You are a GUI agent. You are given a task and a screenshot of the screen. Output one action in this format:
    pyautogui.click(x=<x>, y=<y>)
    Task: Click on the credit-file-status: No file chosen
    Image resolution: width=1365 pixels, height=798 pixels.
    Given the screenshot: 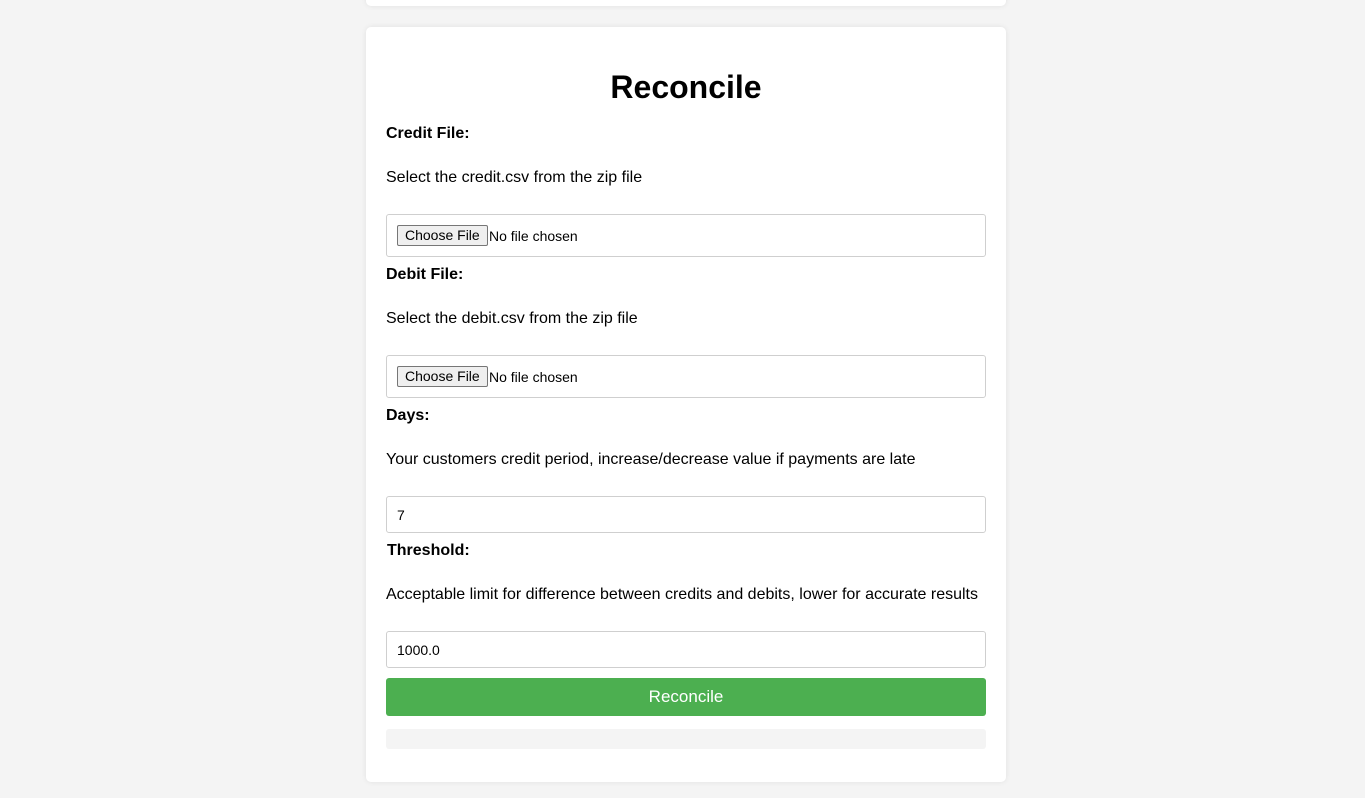 What is the action you would take?
    pyautogui.click(x=533, y=236)
    